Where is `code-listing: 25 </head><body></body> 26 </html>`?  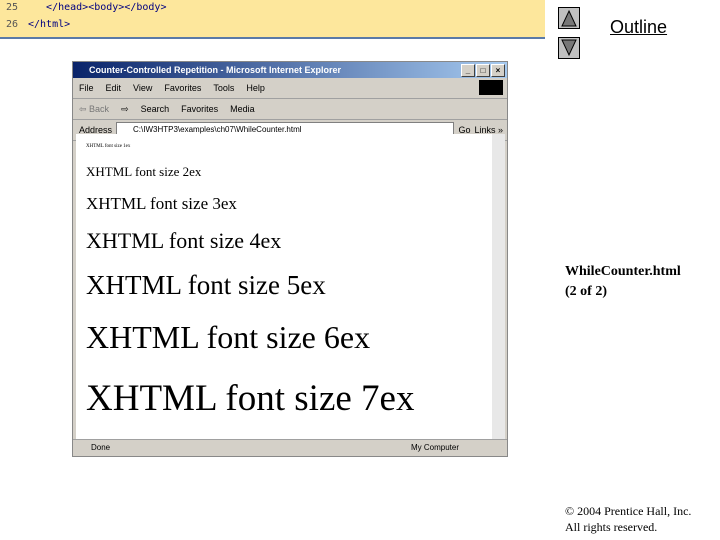
code-listing: 25 </head><body></body> 26 </html> is located at coordinates (272, 19).